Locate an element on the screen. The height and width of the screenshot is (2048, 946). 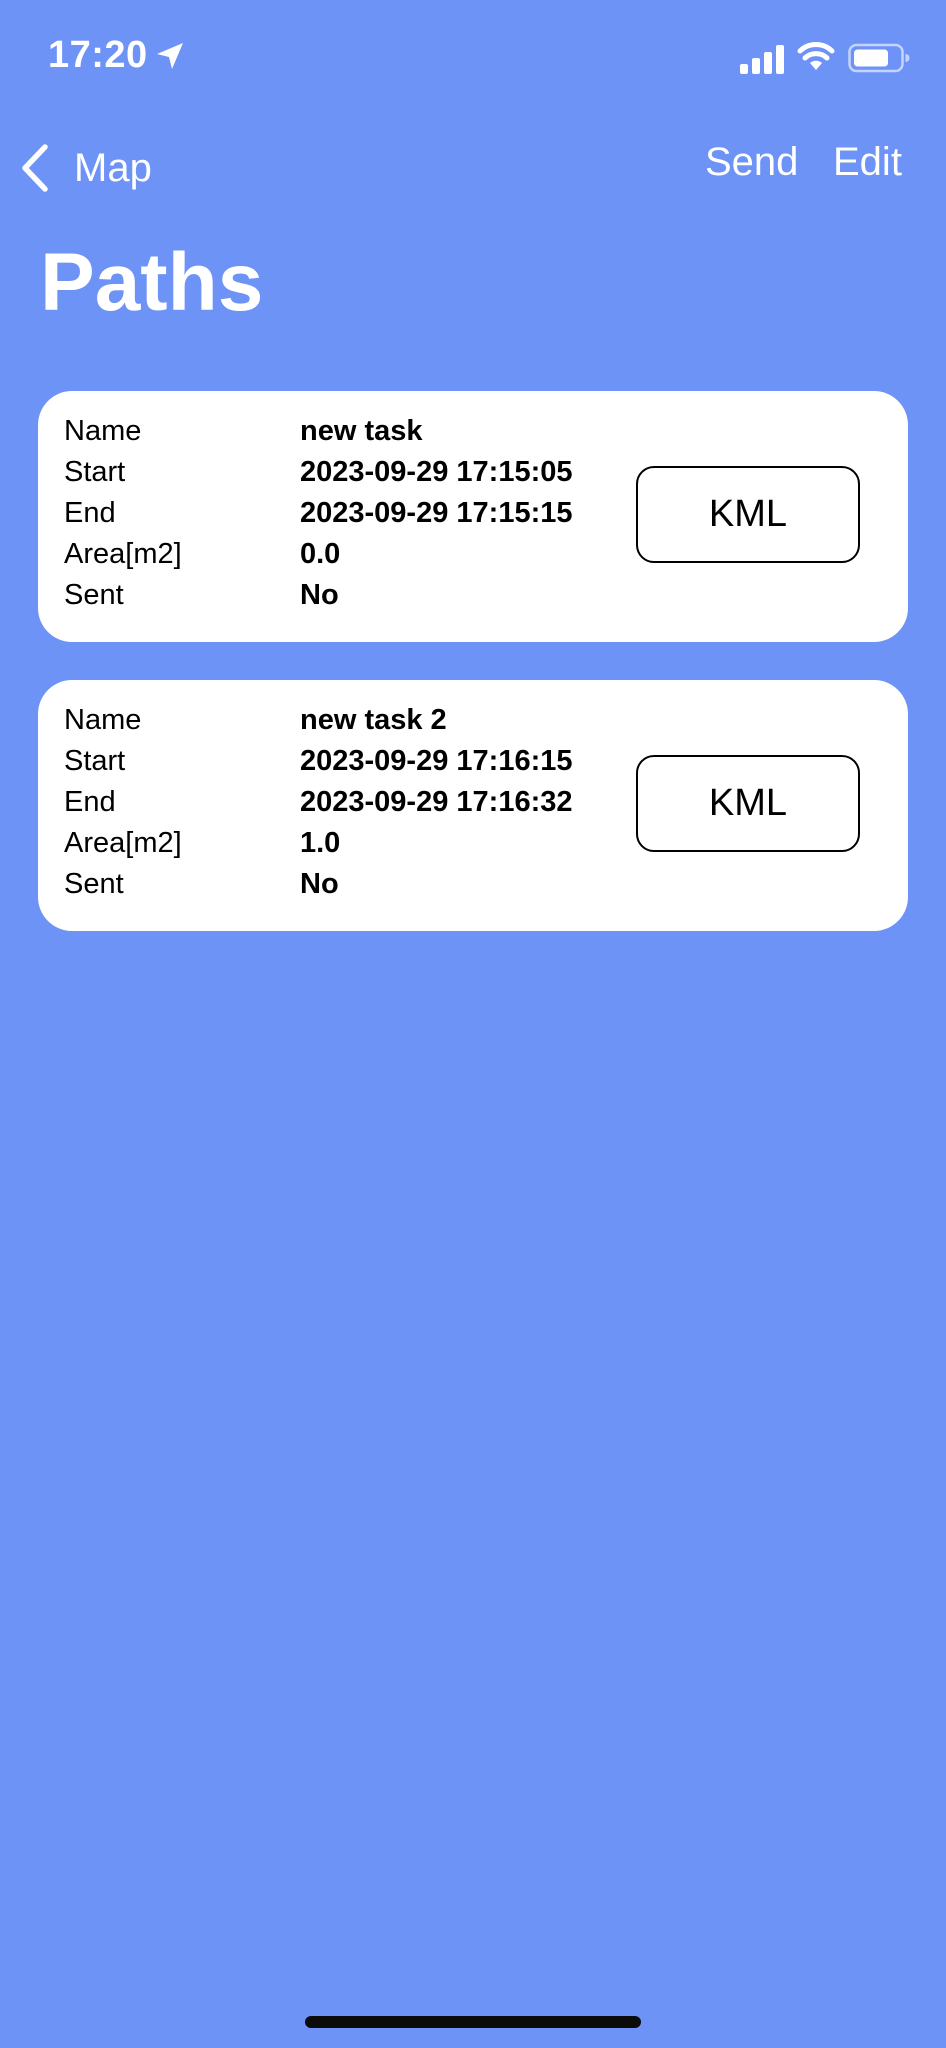
home-indicator is located at coordinates (473, 2022).